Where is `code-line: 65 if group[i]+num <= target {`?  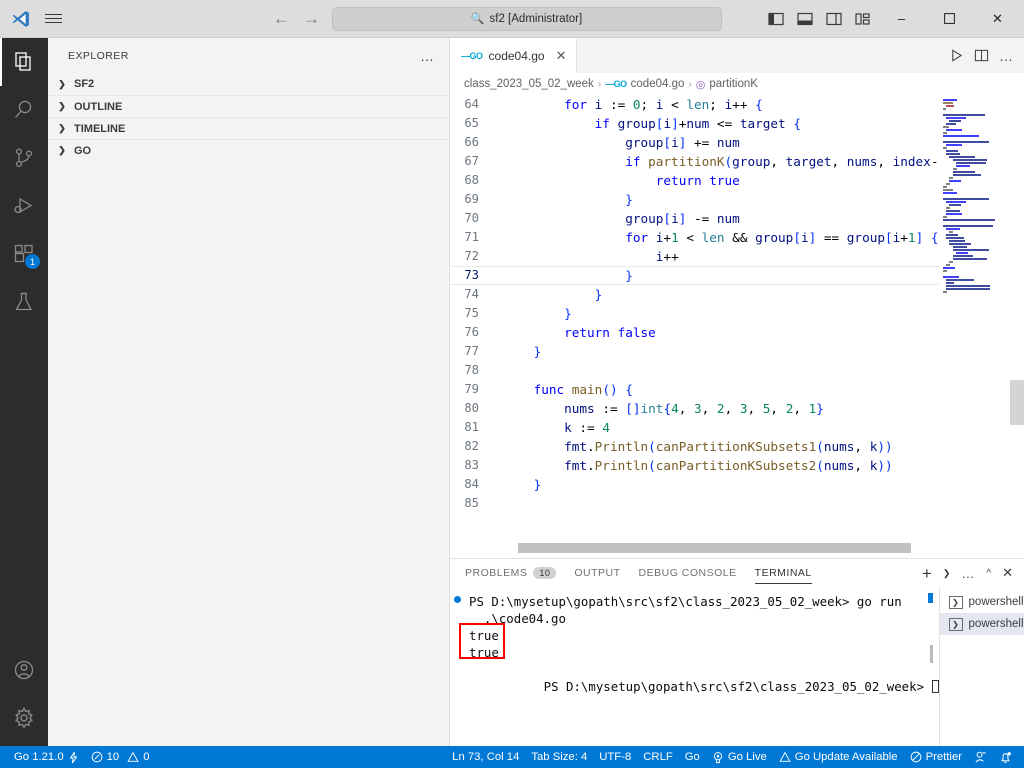
code-line: 65 if group[i]+num <= target { is located at coordinates (737, 123).